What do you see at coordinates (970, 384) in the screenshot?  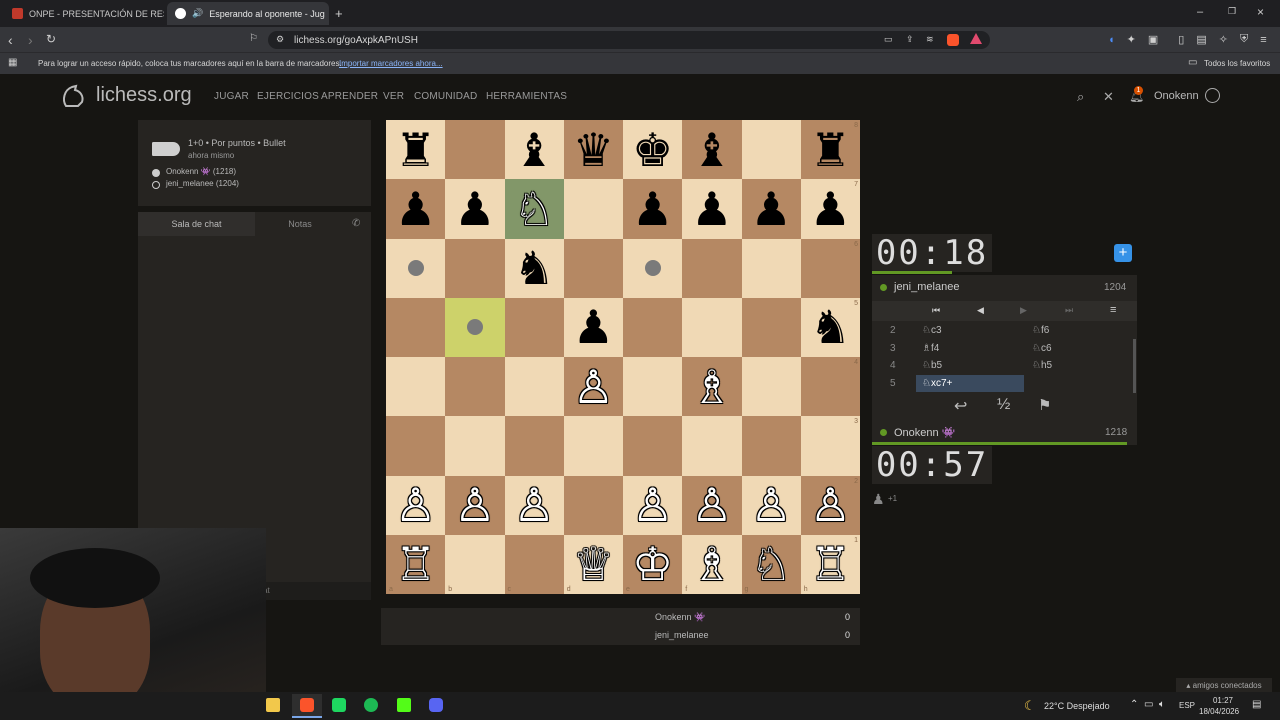 I see `white-move: ♘xc7+` at bounding box center [970, 384].